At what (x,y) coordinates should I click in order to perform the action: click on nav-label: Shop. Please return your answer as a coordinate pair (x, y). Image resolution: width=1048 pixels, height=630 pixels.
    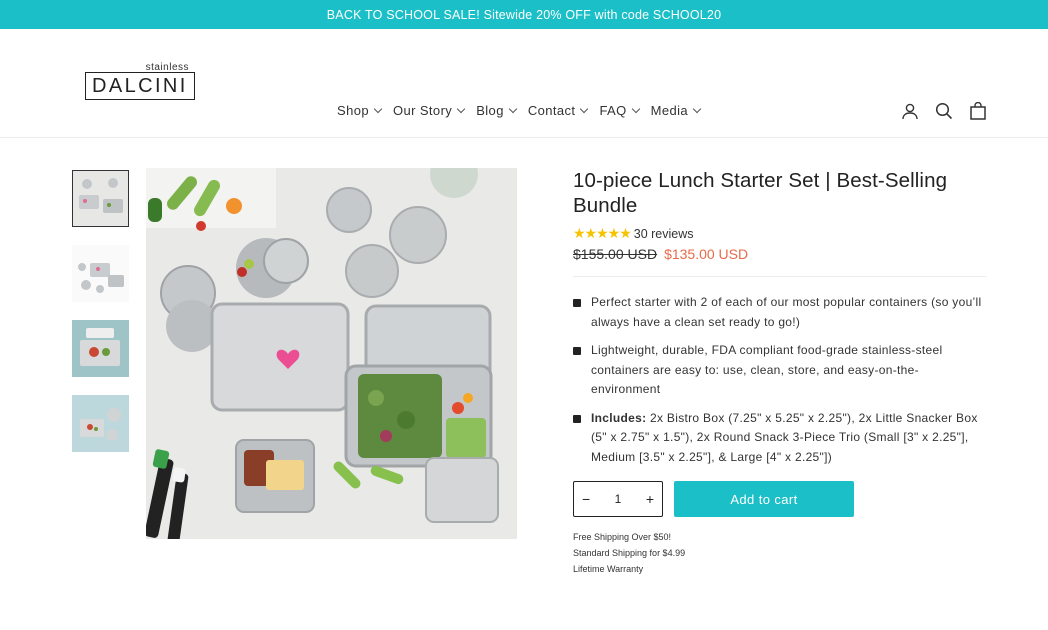
    Looking at the image, I should click on (353, 110).